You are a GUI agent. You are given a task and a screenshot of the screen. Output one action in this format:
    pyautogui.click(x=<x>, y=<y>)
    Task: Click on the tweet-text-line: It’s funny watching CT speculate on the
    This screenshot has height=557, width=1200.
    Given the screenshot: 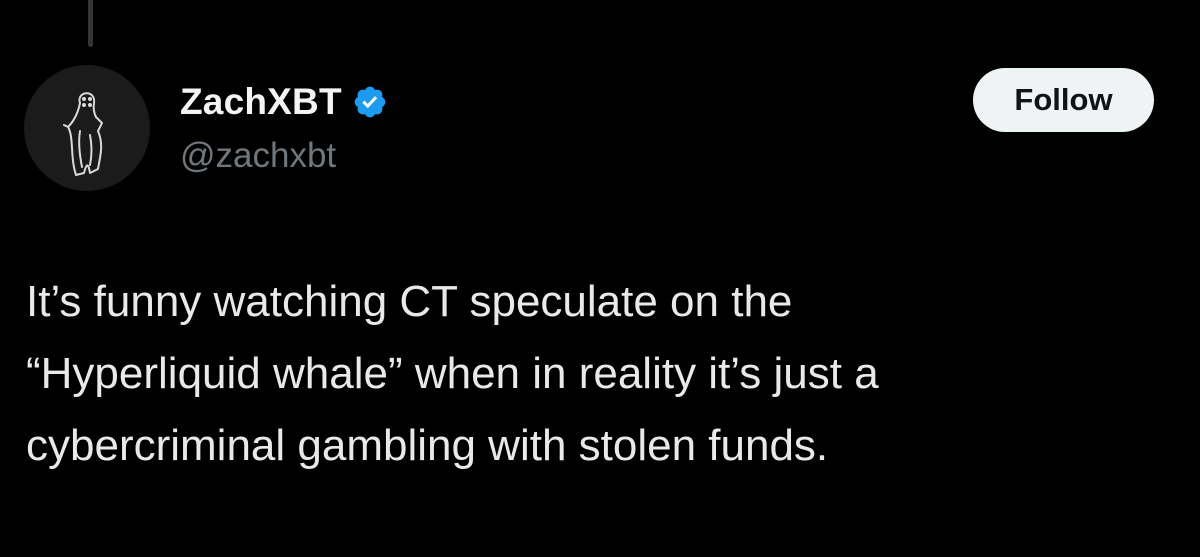 What is the action you would take?
    pyautogui.click(x=409, y=301)
    